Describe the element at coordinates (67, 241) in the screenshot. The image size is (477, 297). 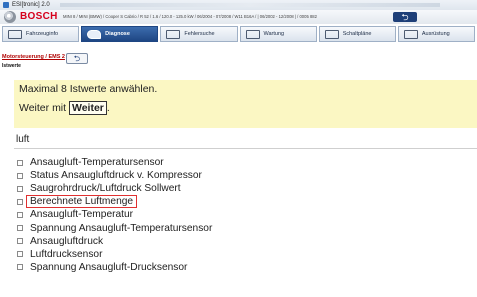
I see `list-item-label: Ansaugluftdruck` at that location.